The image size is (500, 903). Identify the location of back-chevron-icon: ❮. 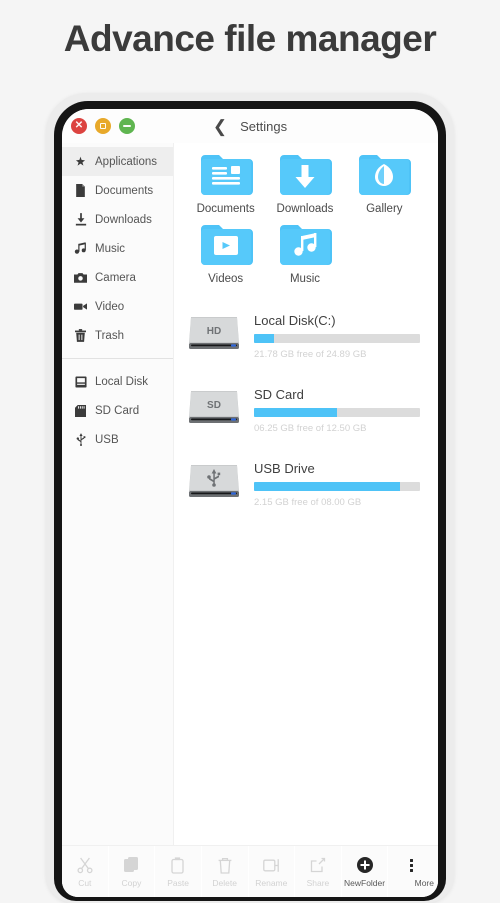
(220, 126).